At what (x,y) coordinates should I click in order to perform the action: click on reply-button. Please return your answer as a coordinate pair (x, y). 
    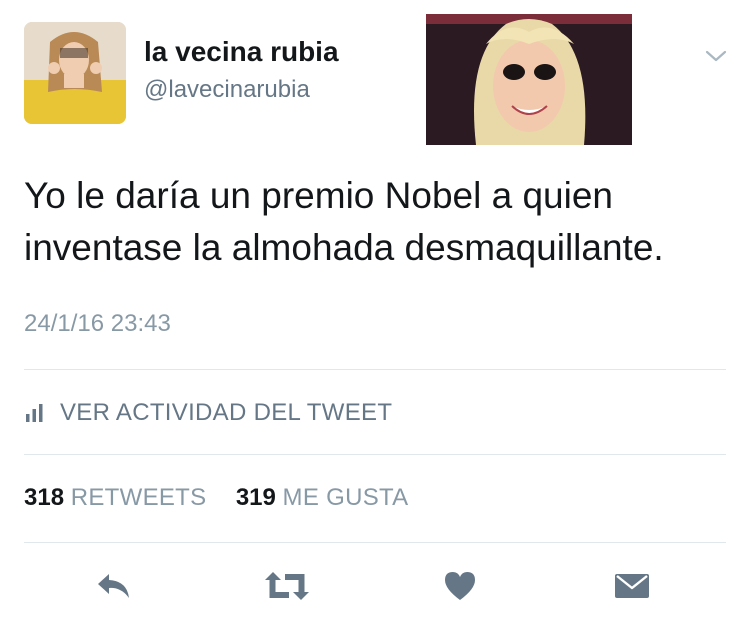
    Looking at the image, I should click on (114, 586).